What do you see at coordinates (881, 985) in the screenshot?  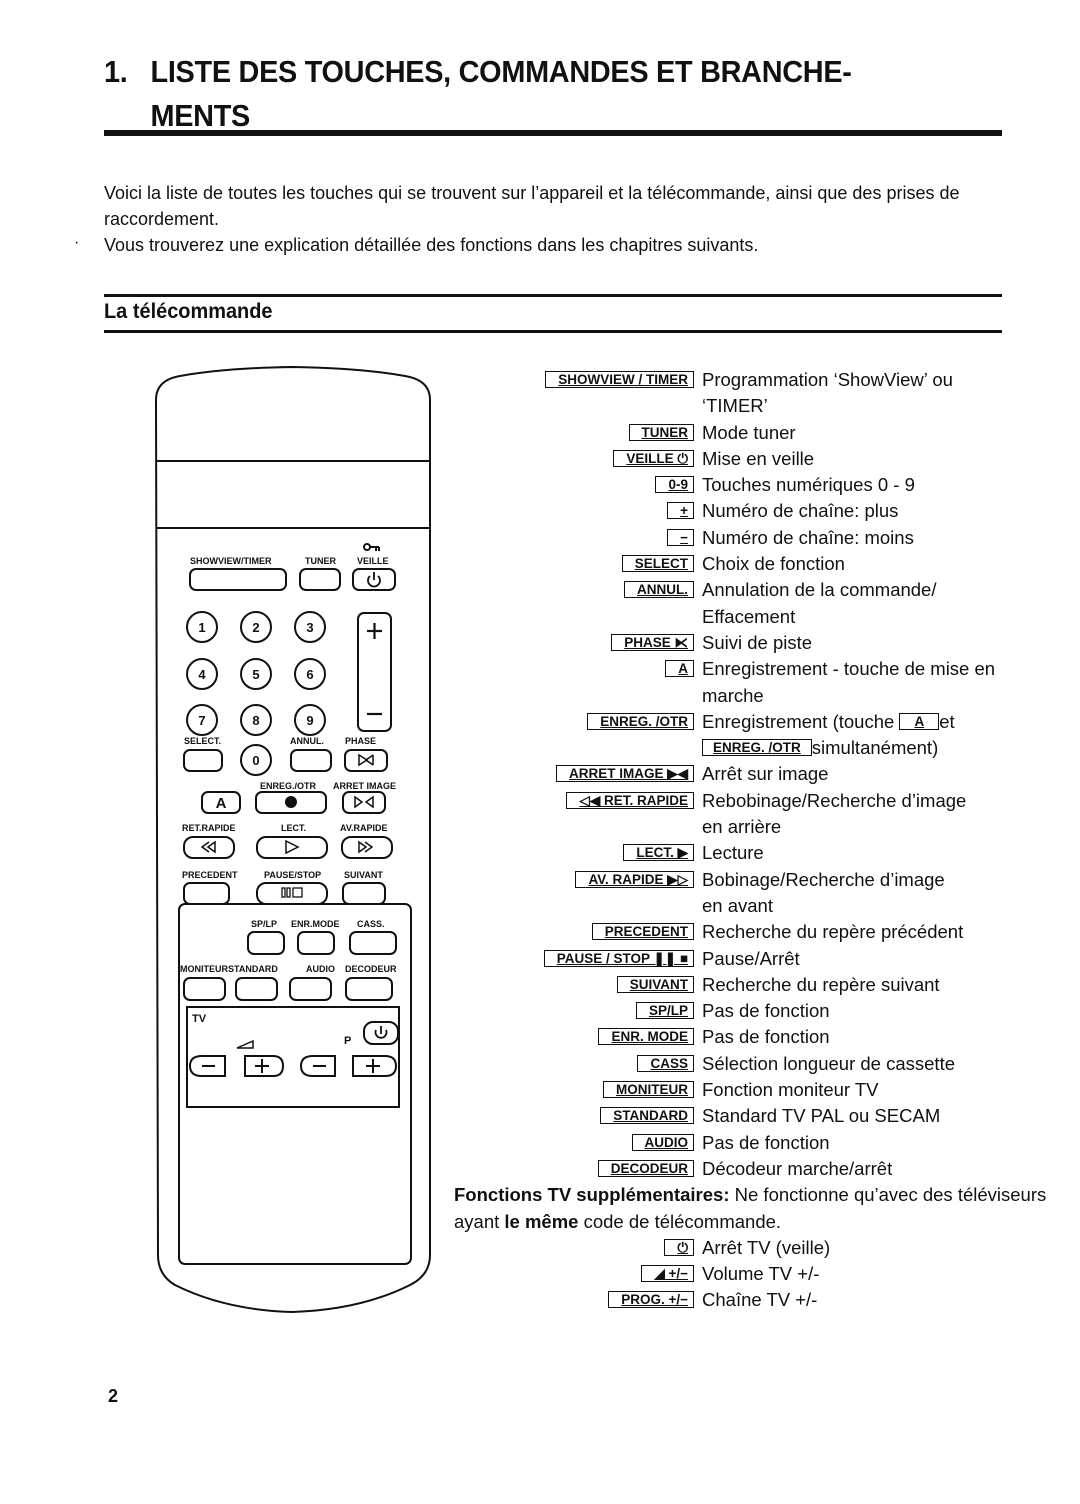 I see `key-description: Recherche du repère suivant` at bounding box center [881, 985].